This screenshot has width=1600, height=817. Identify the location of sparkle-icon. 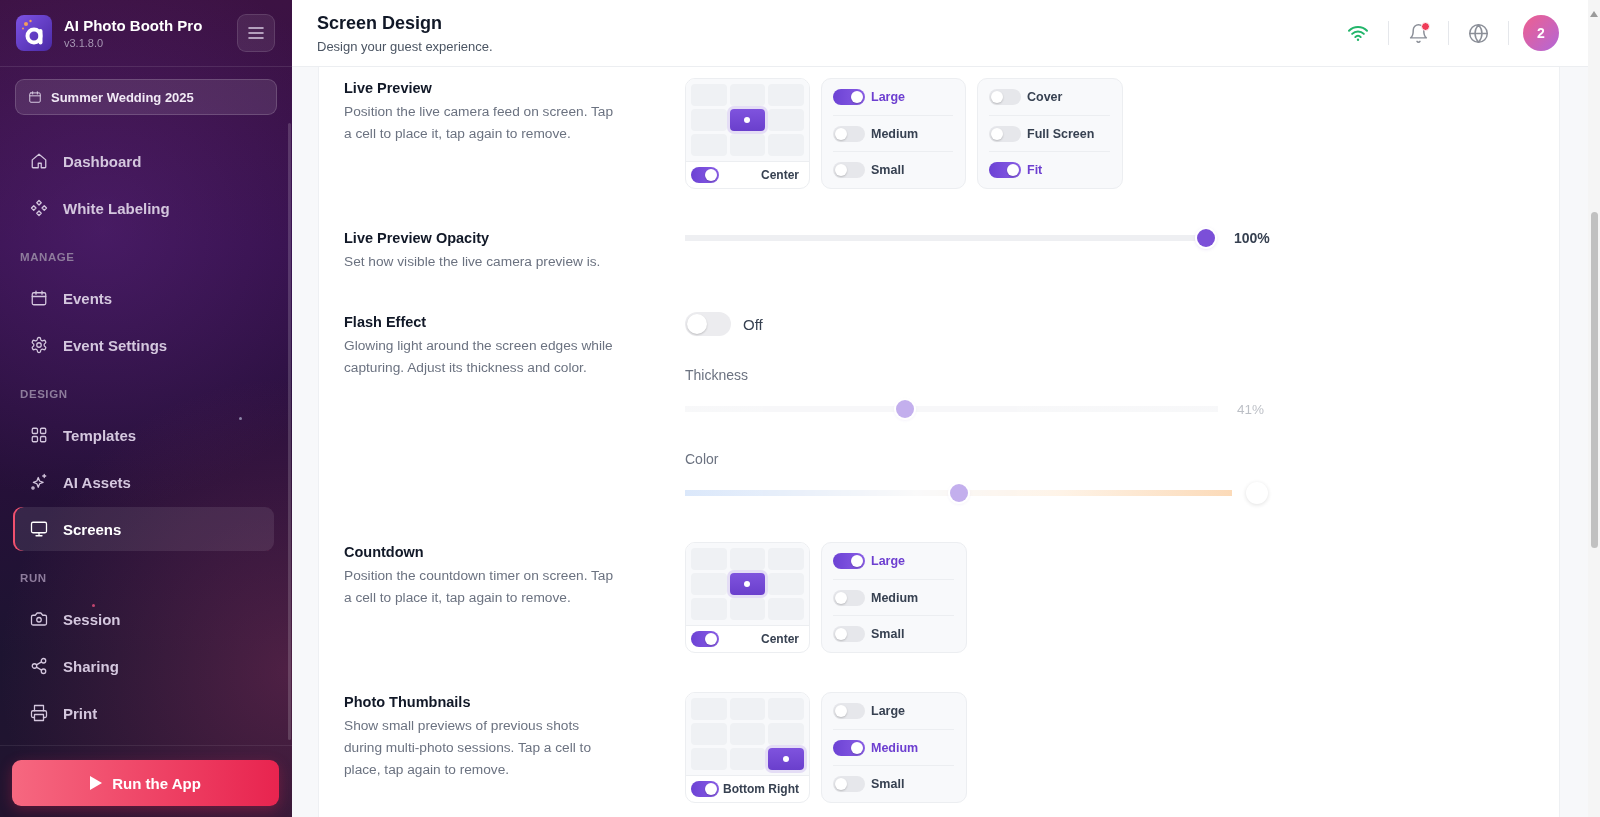
(39, 482).